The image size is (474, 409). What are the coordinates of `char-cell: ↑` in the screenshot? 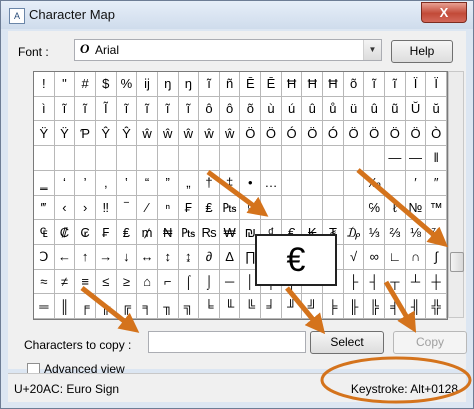 It's located at (85, 257).